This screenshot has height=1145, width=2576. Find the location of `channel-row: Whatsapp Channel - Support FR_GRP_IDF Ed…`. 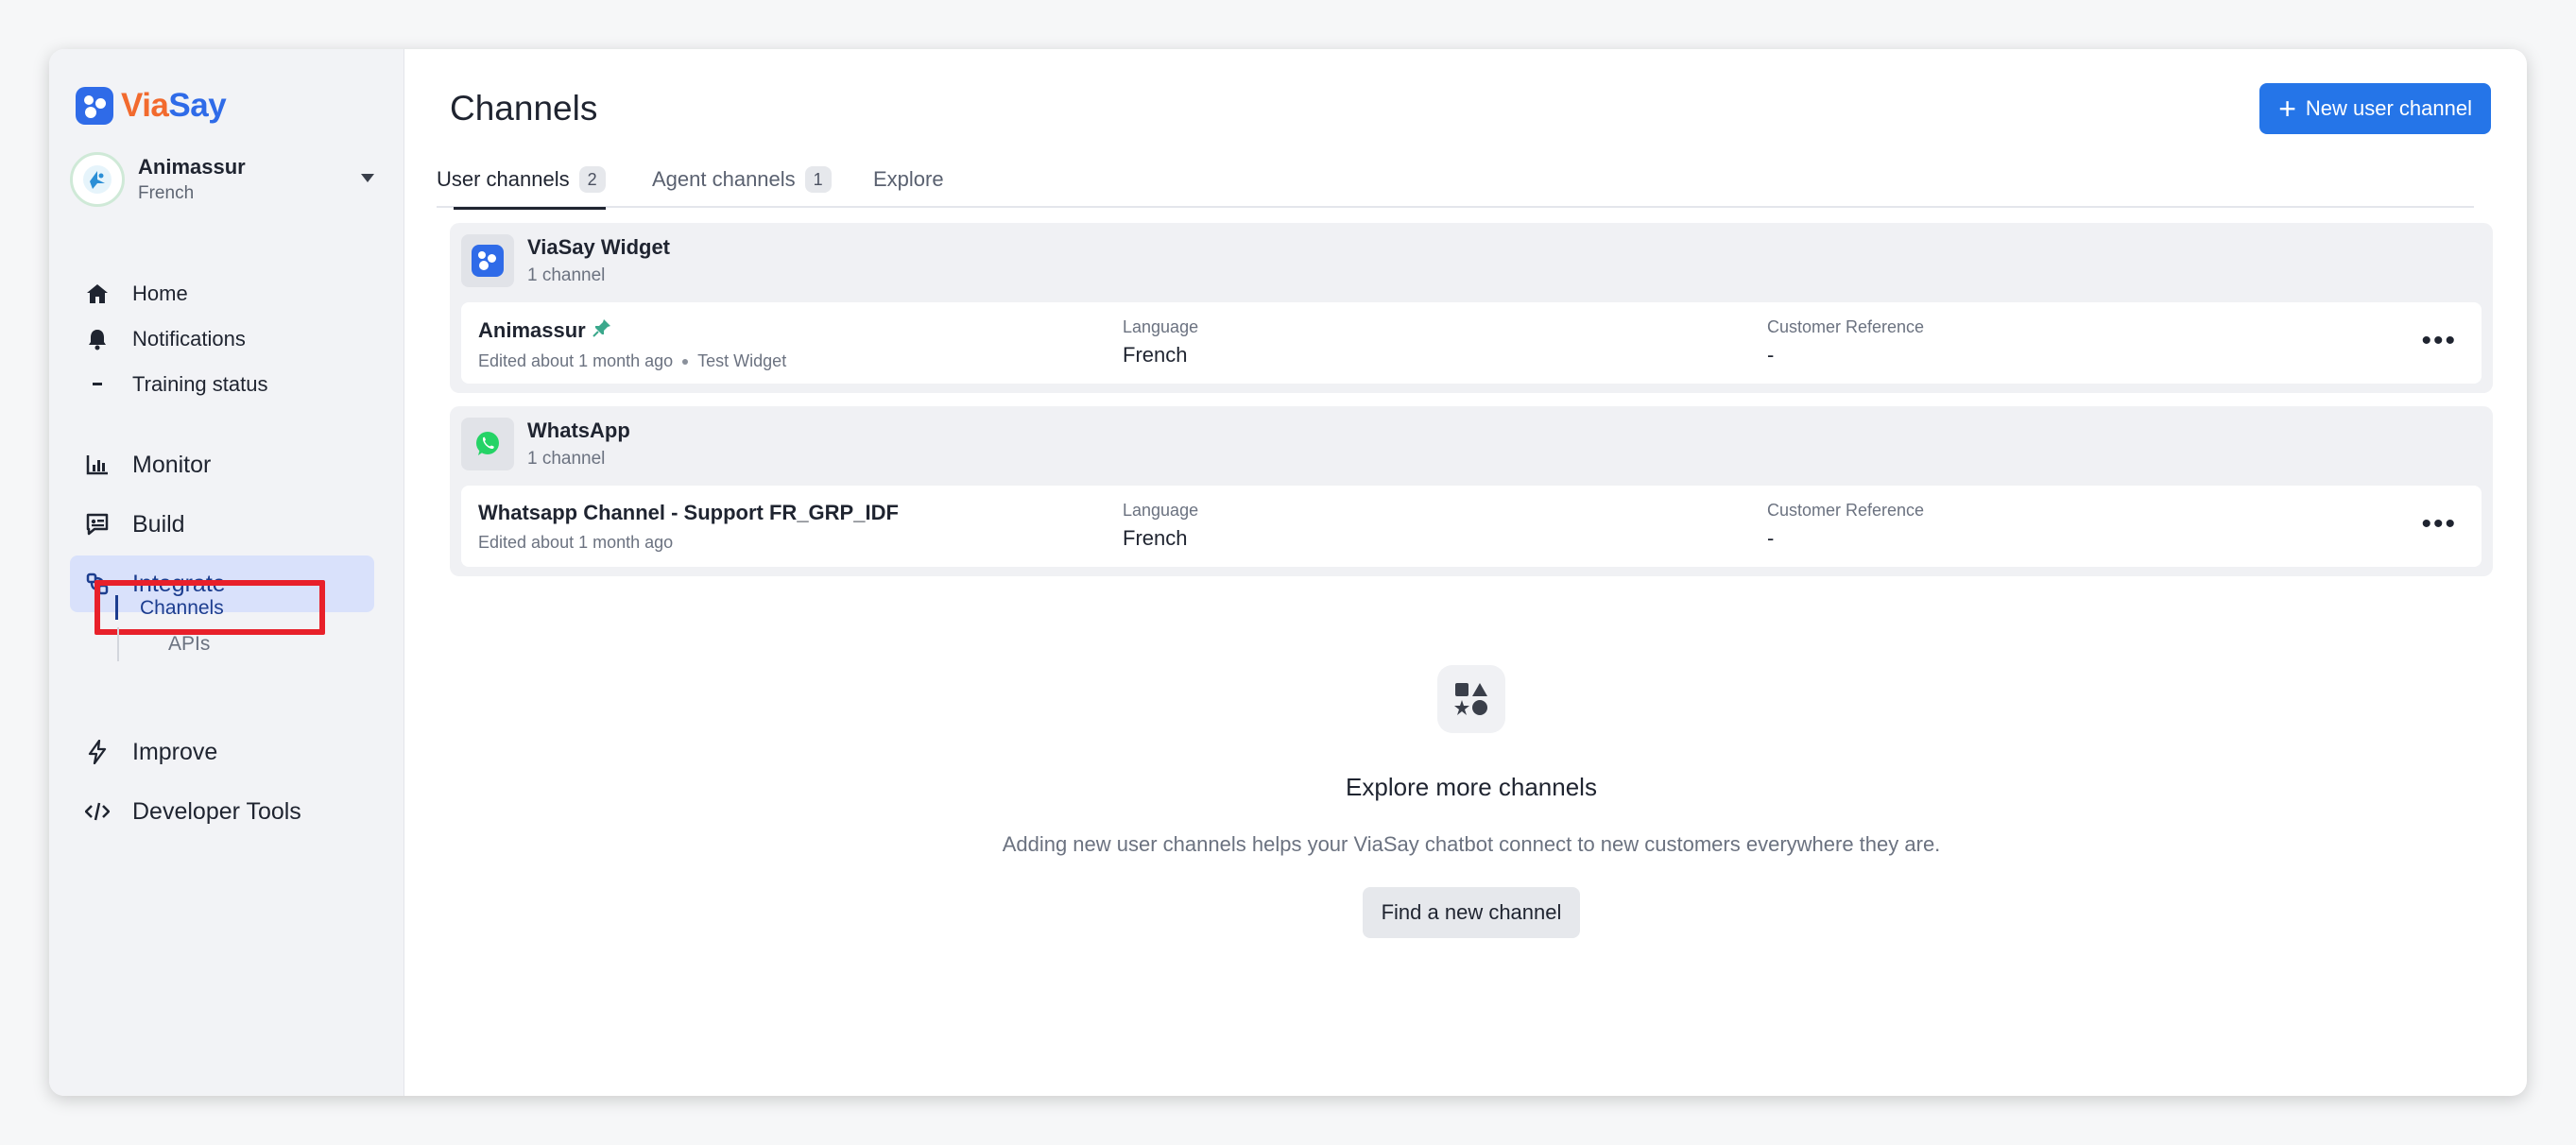

channel-row: Whatsapp Channel - Support FR_GRP_IDF Ed… is located at coordinates (1471, 526).